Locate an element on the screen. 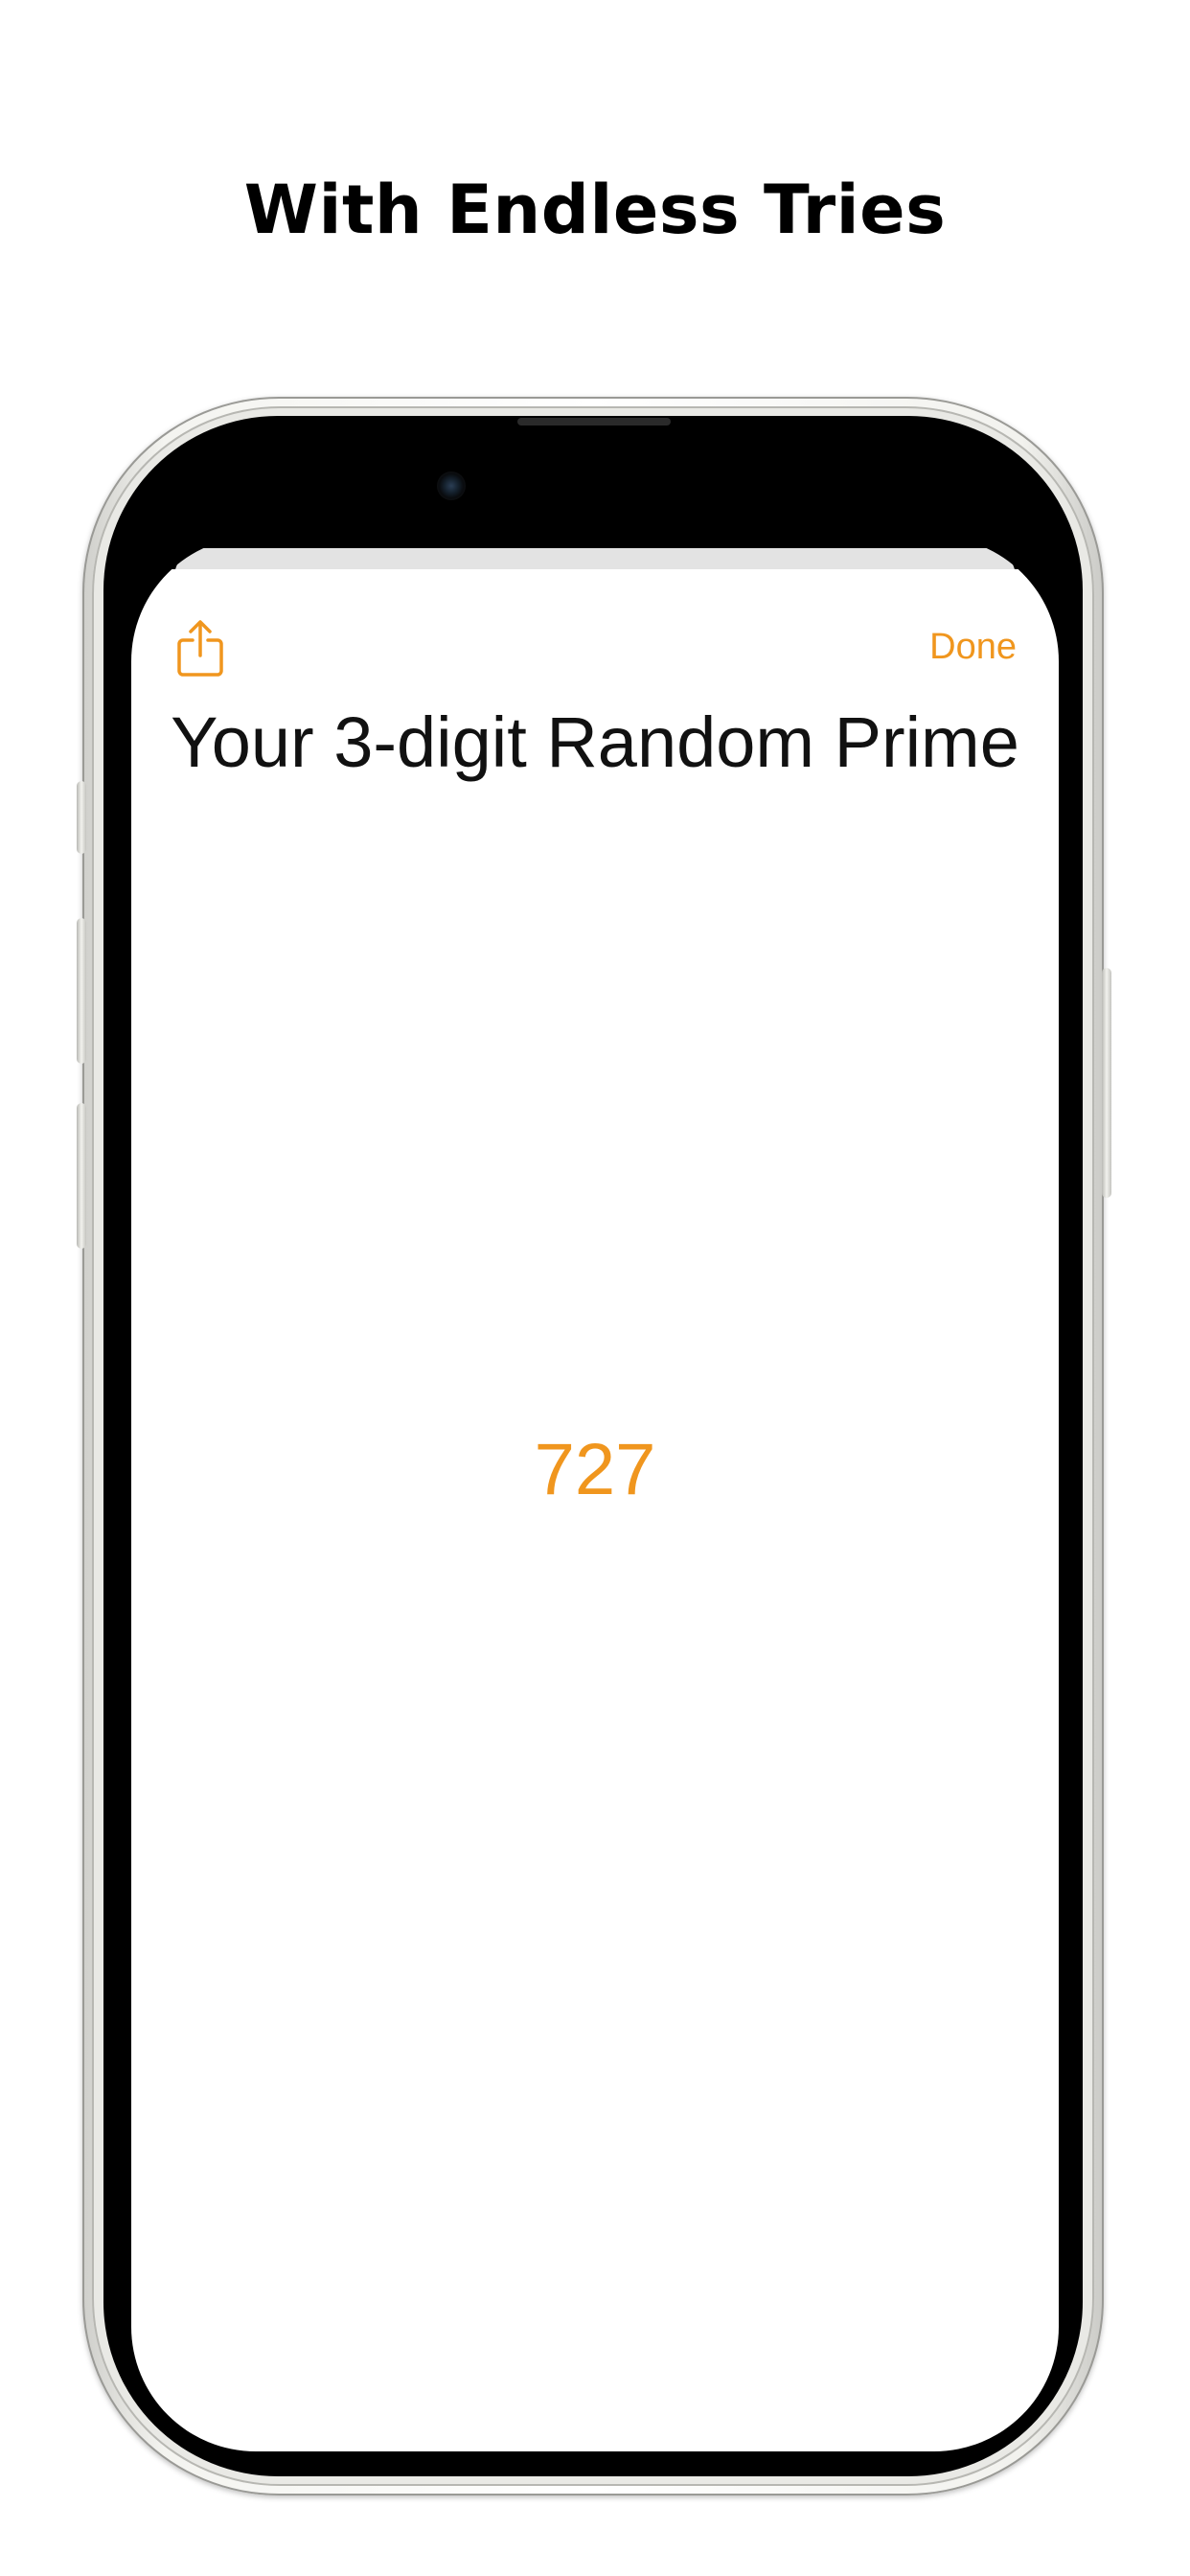  mute-switch is located at coordinates (82, 817).